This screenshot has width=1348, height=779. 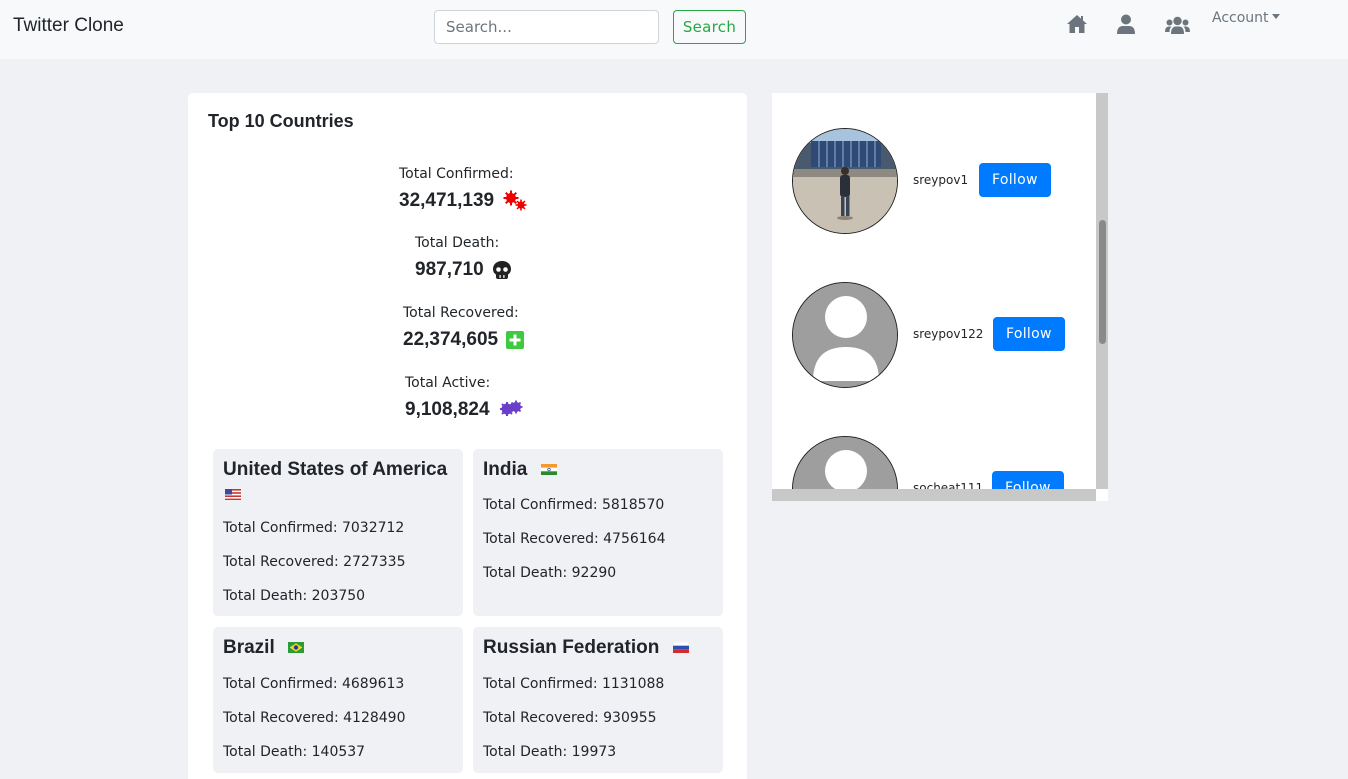 What do you see at coordinates (461, 313) in the screenshot?
I see `stat-label: Total Recovered:` at bounding box center [461, 313].